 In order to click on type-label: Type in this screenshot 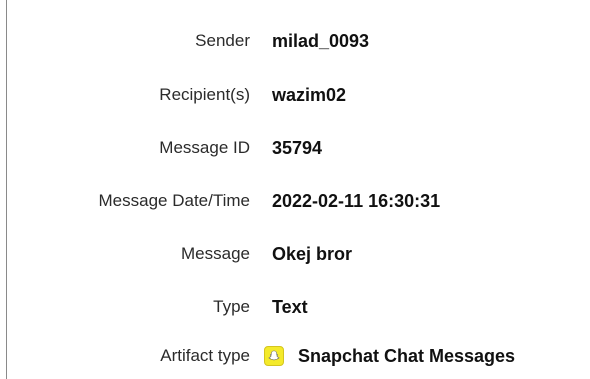, I will do `click(231, 306)`.